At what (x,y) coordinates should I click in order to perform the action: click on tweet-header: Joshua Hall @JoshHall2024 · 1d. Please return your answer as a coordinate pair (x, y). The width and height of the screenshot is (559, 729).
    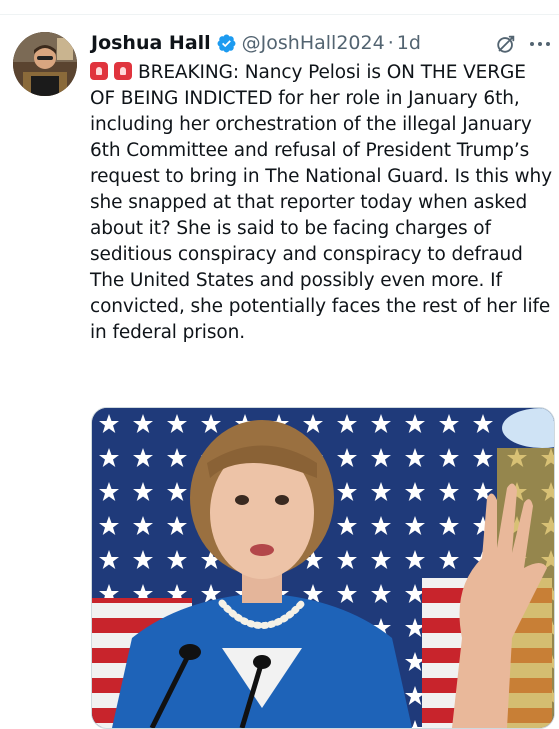
    Looking at the image, I should click on (256, 43).